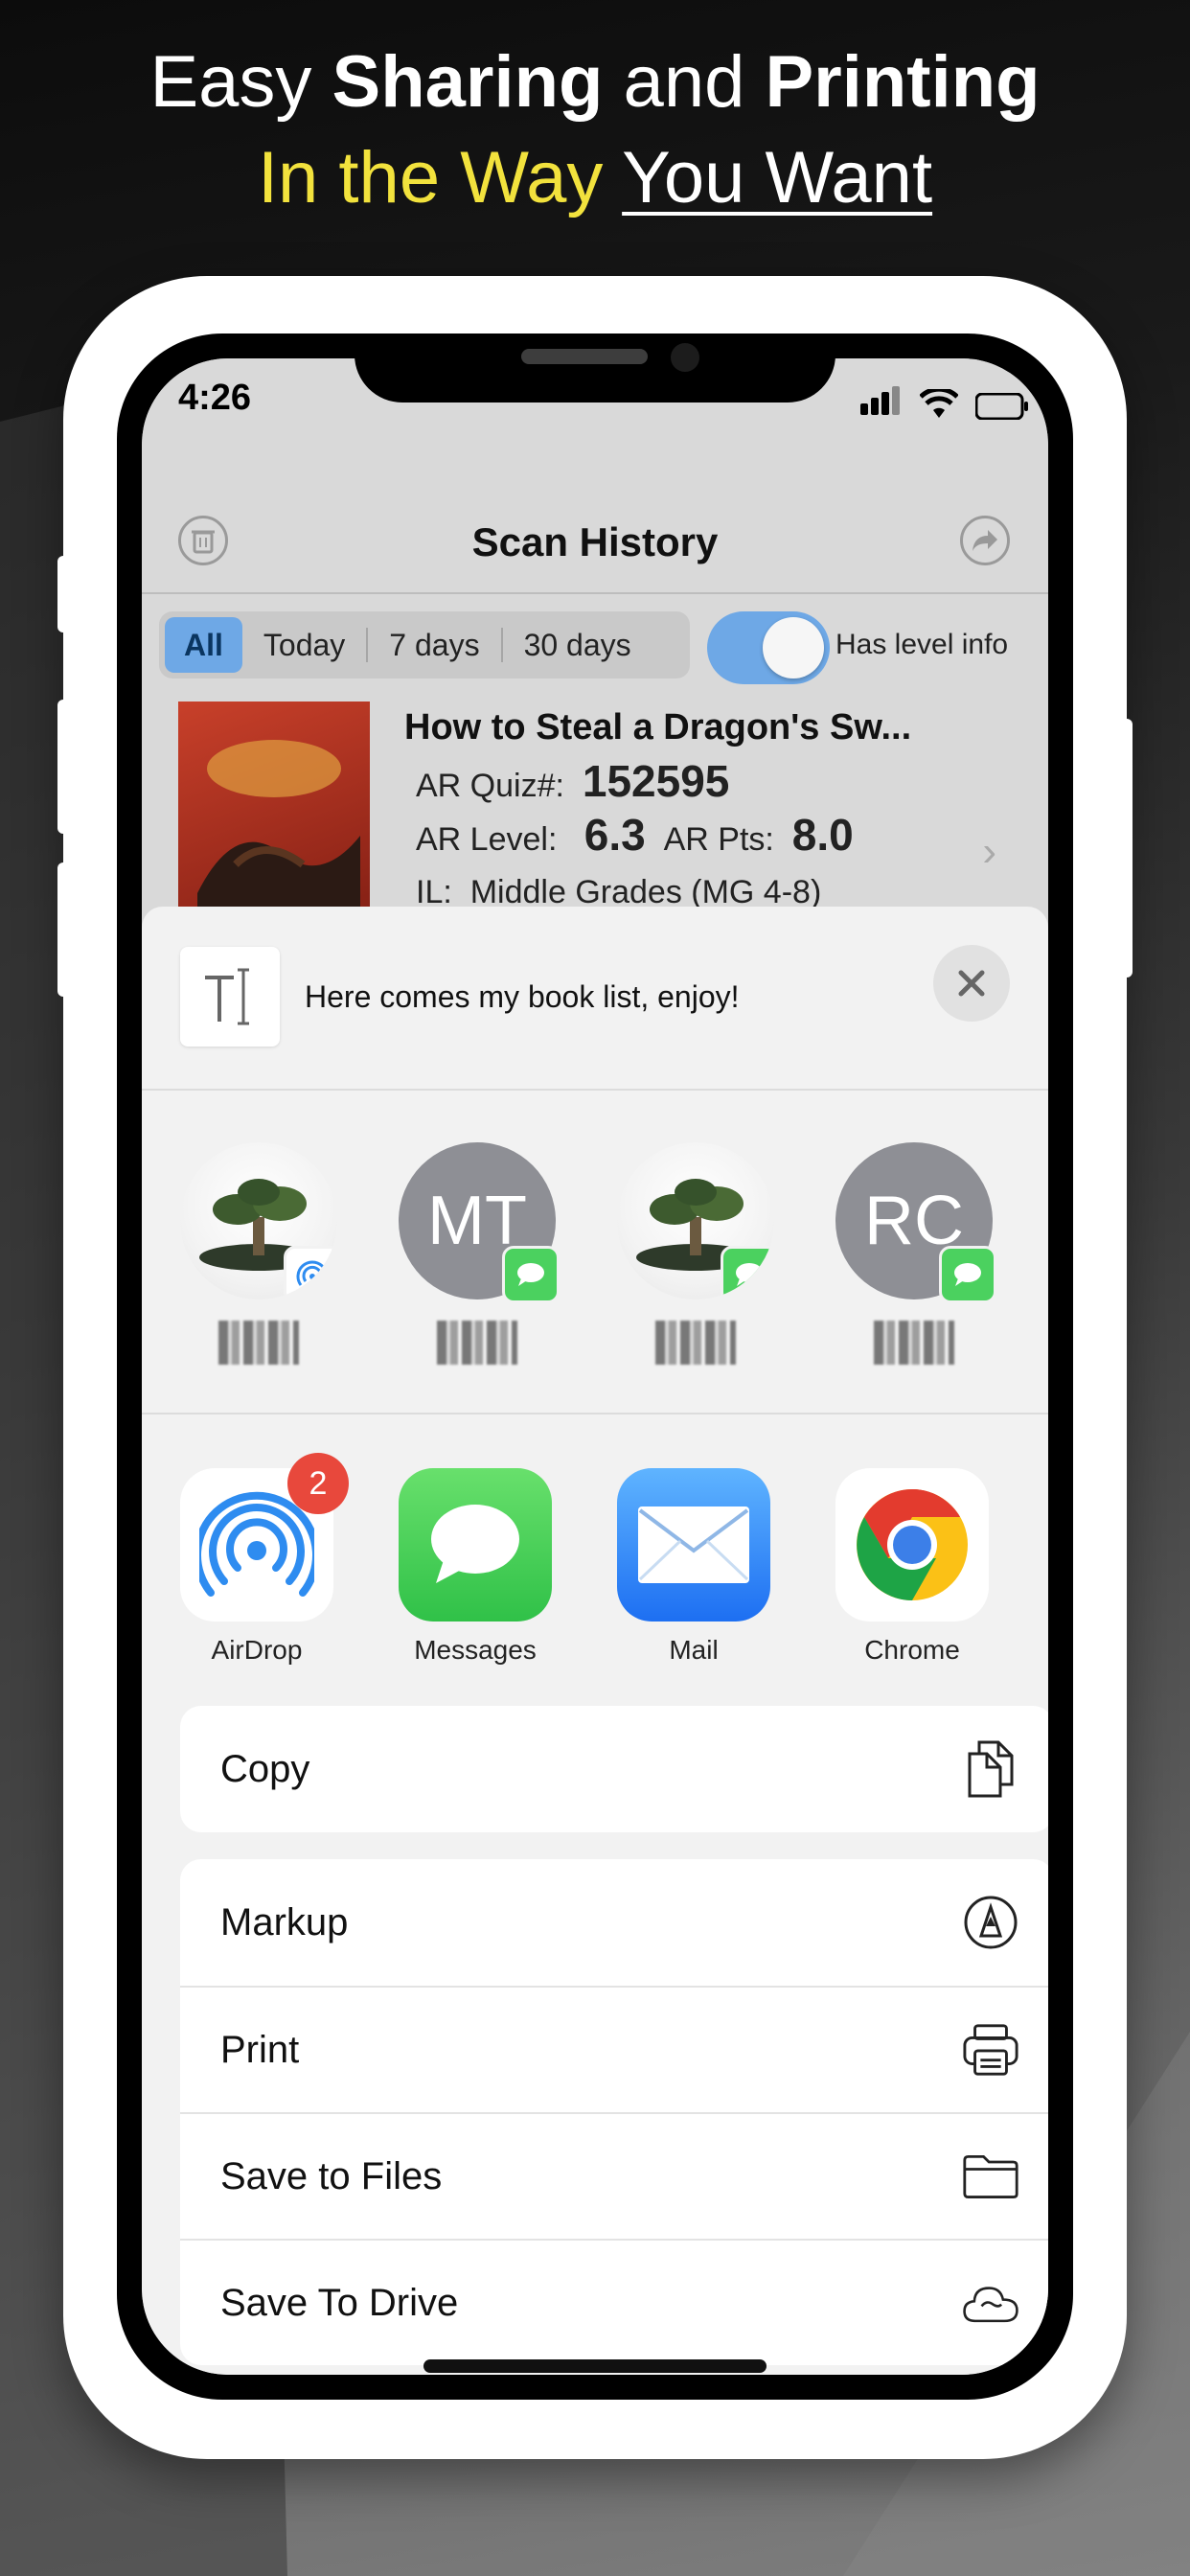 The height and width of the screenshot is (2576, 1190). What do you see at coordinates (595, 541) in the screenshot?
I see `nav-title: Scan History` at bounding box center [595, 541].